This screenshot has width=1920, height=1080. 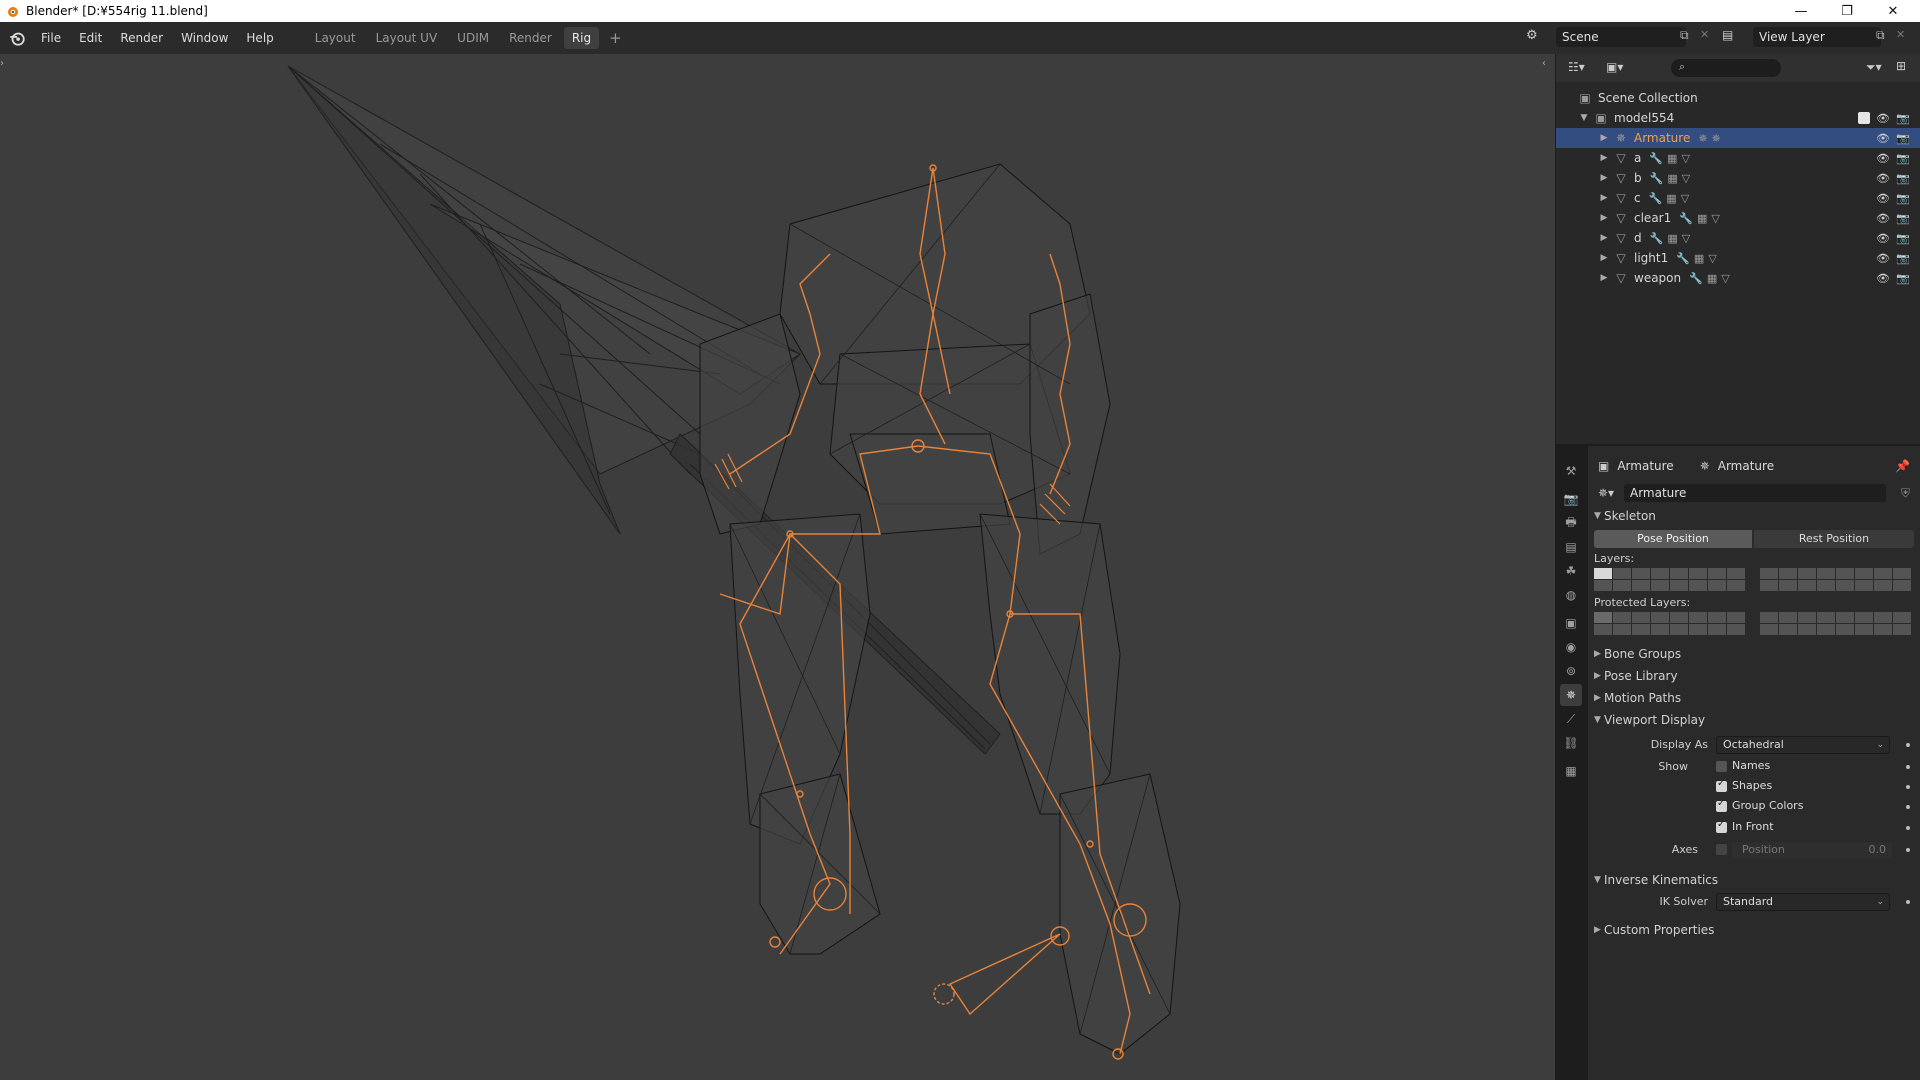 What do you see at coordinates (1835, 623) in the screenshot?
I see `protected-layers-grid-right` at bounding box center [1835, 623].